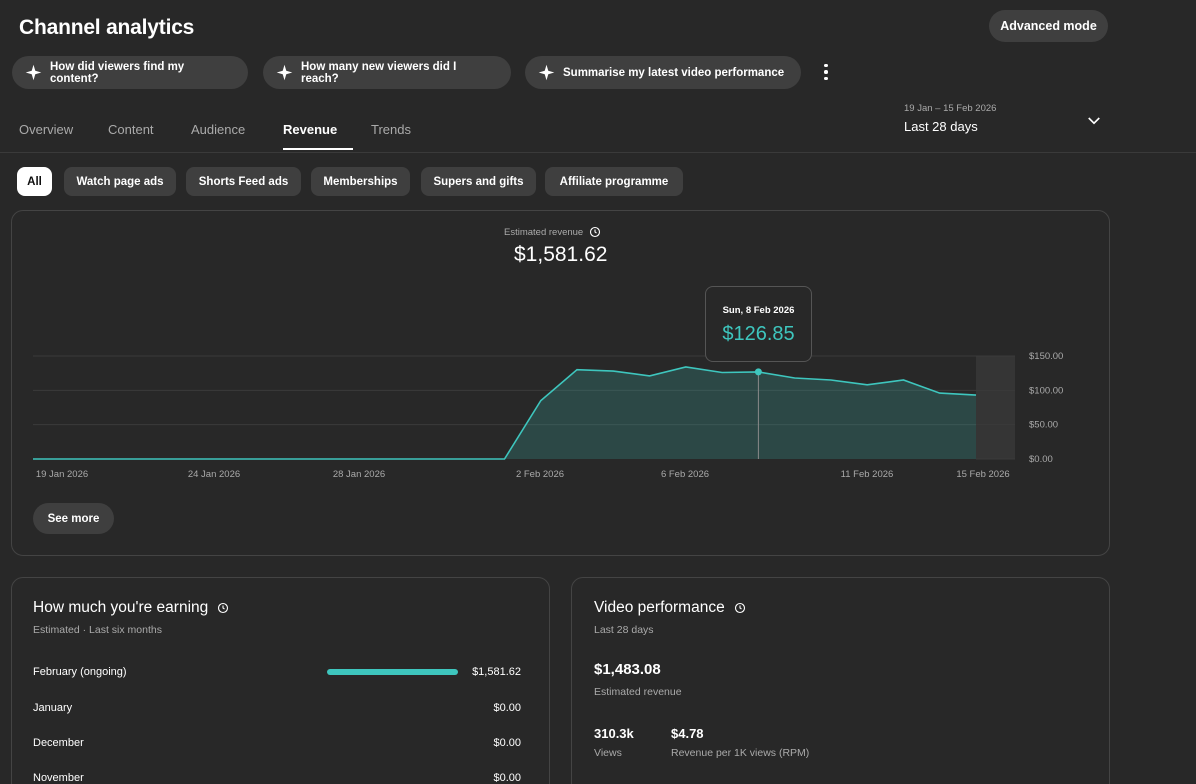  Describe the element at coordinates (608, 753) in the screenshot. I see `views-label: Views` at that location.